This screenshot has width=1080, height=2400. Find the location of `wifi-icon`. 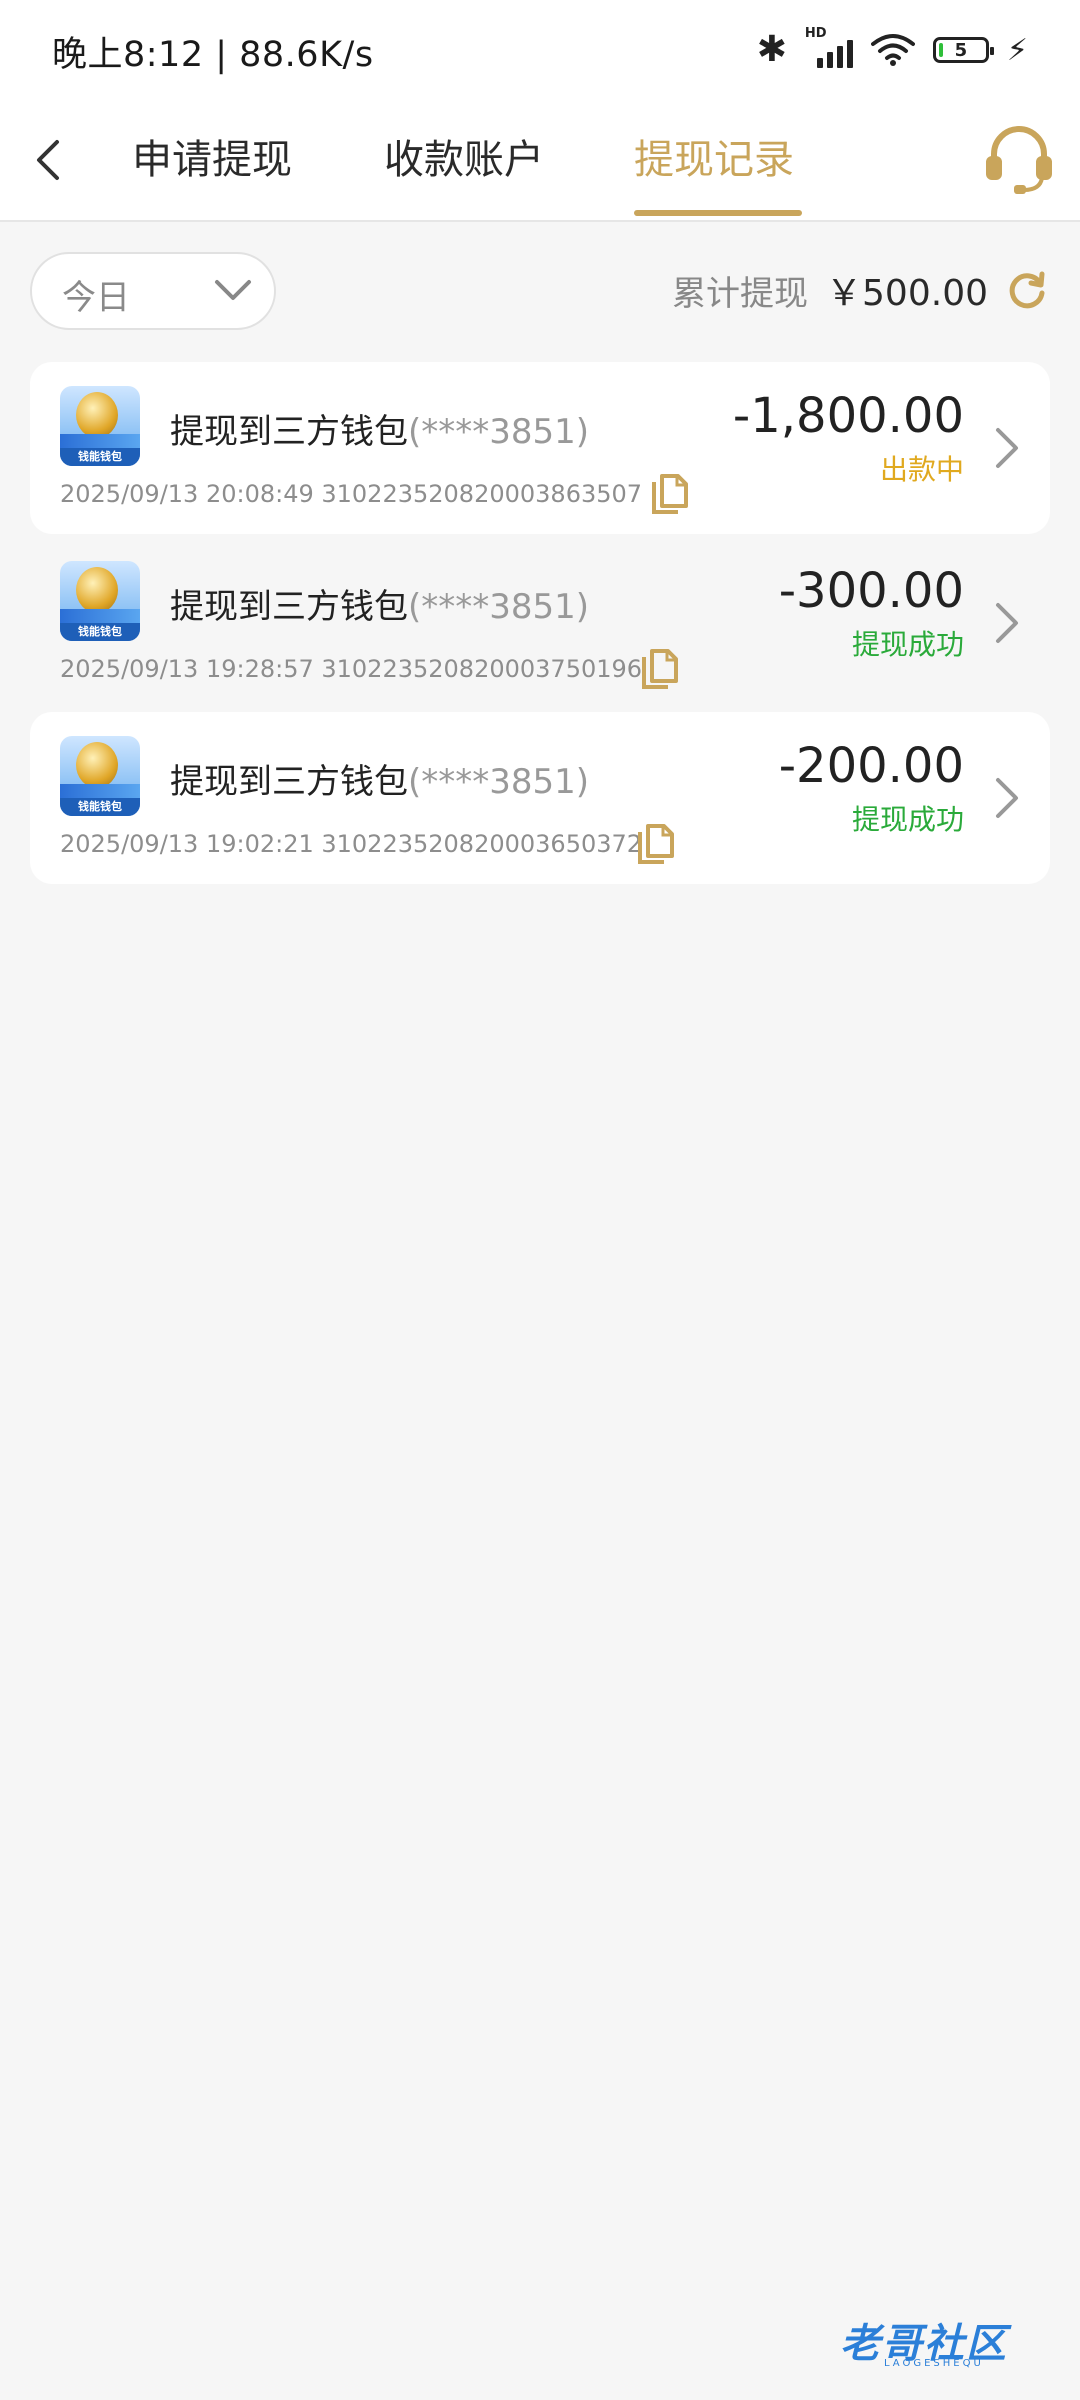

wifi-icon is located at coordinates (892, 50).